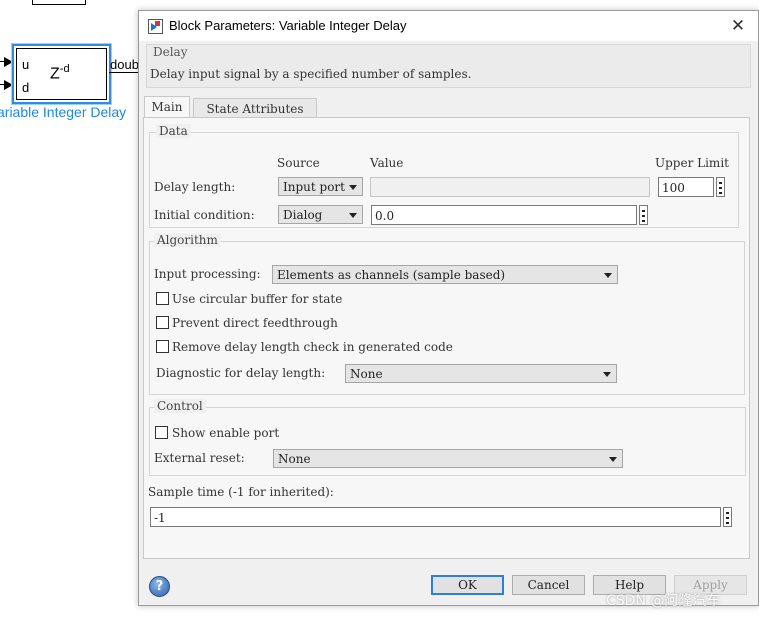  What do you see at coordinates (255, 323) in the screenshot?
I see `prevent-feedthrough-label: Prevent direct feedthrough` at bounding box center [255, 323].